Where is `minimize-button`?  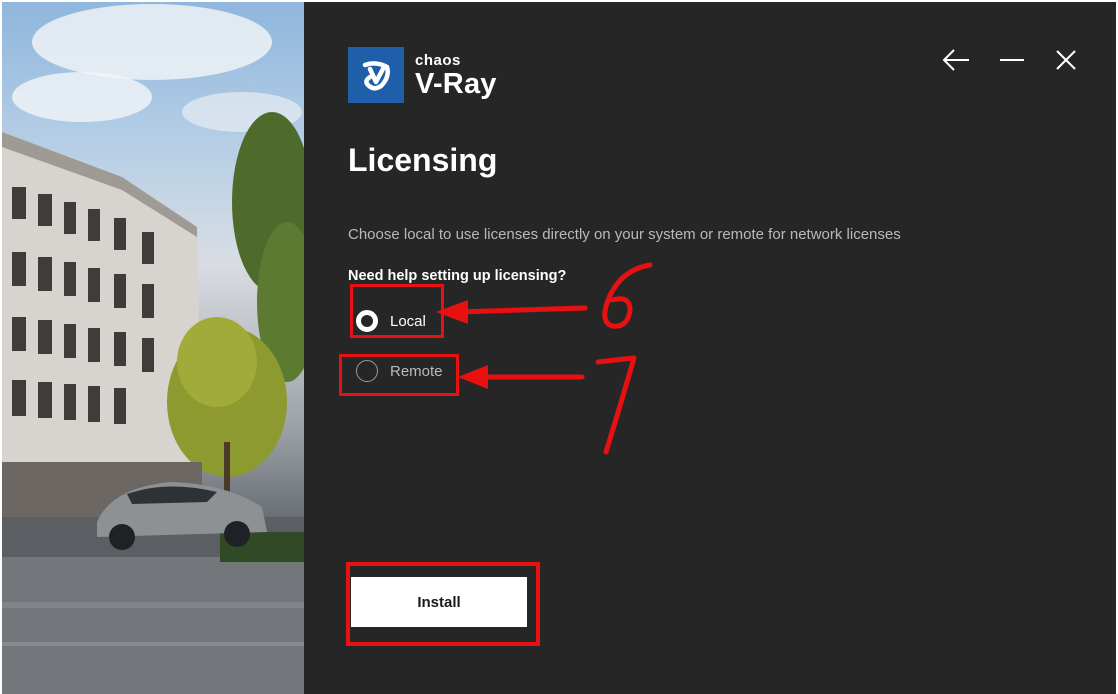
minimize-button is located at coordinates (1012, 60).